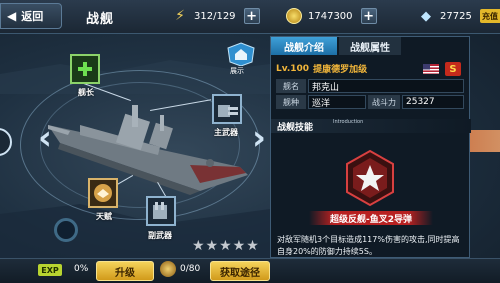  Describe the element at coordinates (490, 16) in the screenshot. I see `recharge-button: 充值` at that location.